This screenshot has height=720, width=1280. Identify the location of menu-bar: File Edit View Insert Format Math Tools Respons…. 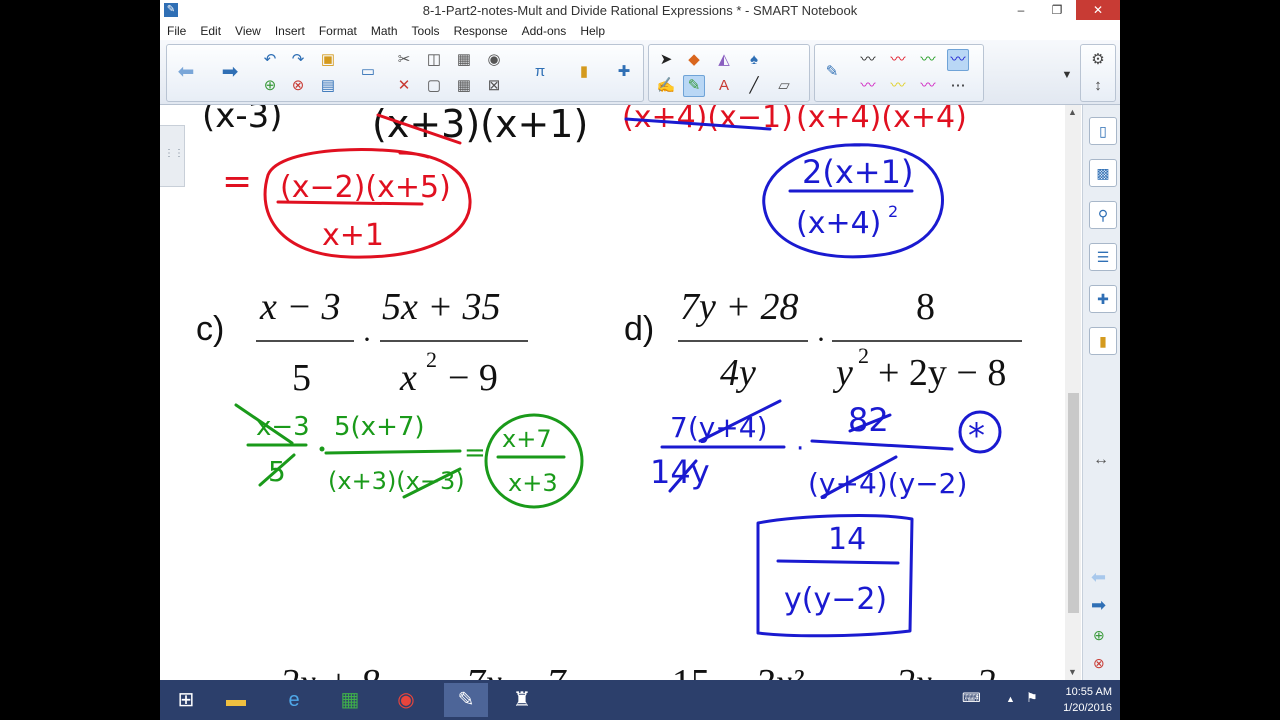
(640, 31).